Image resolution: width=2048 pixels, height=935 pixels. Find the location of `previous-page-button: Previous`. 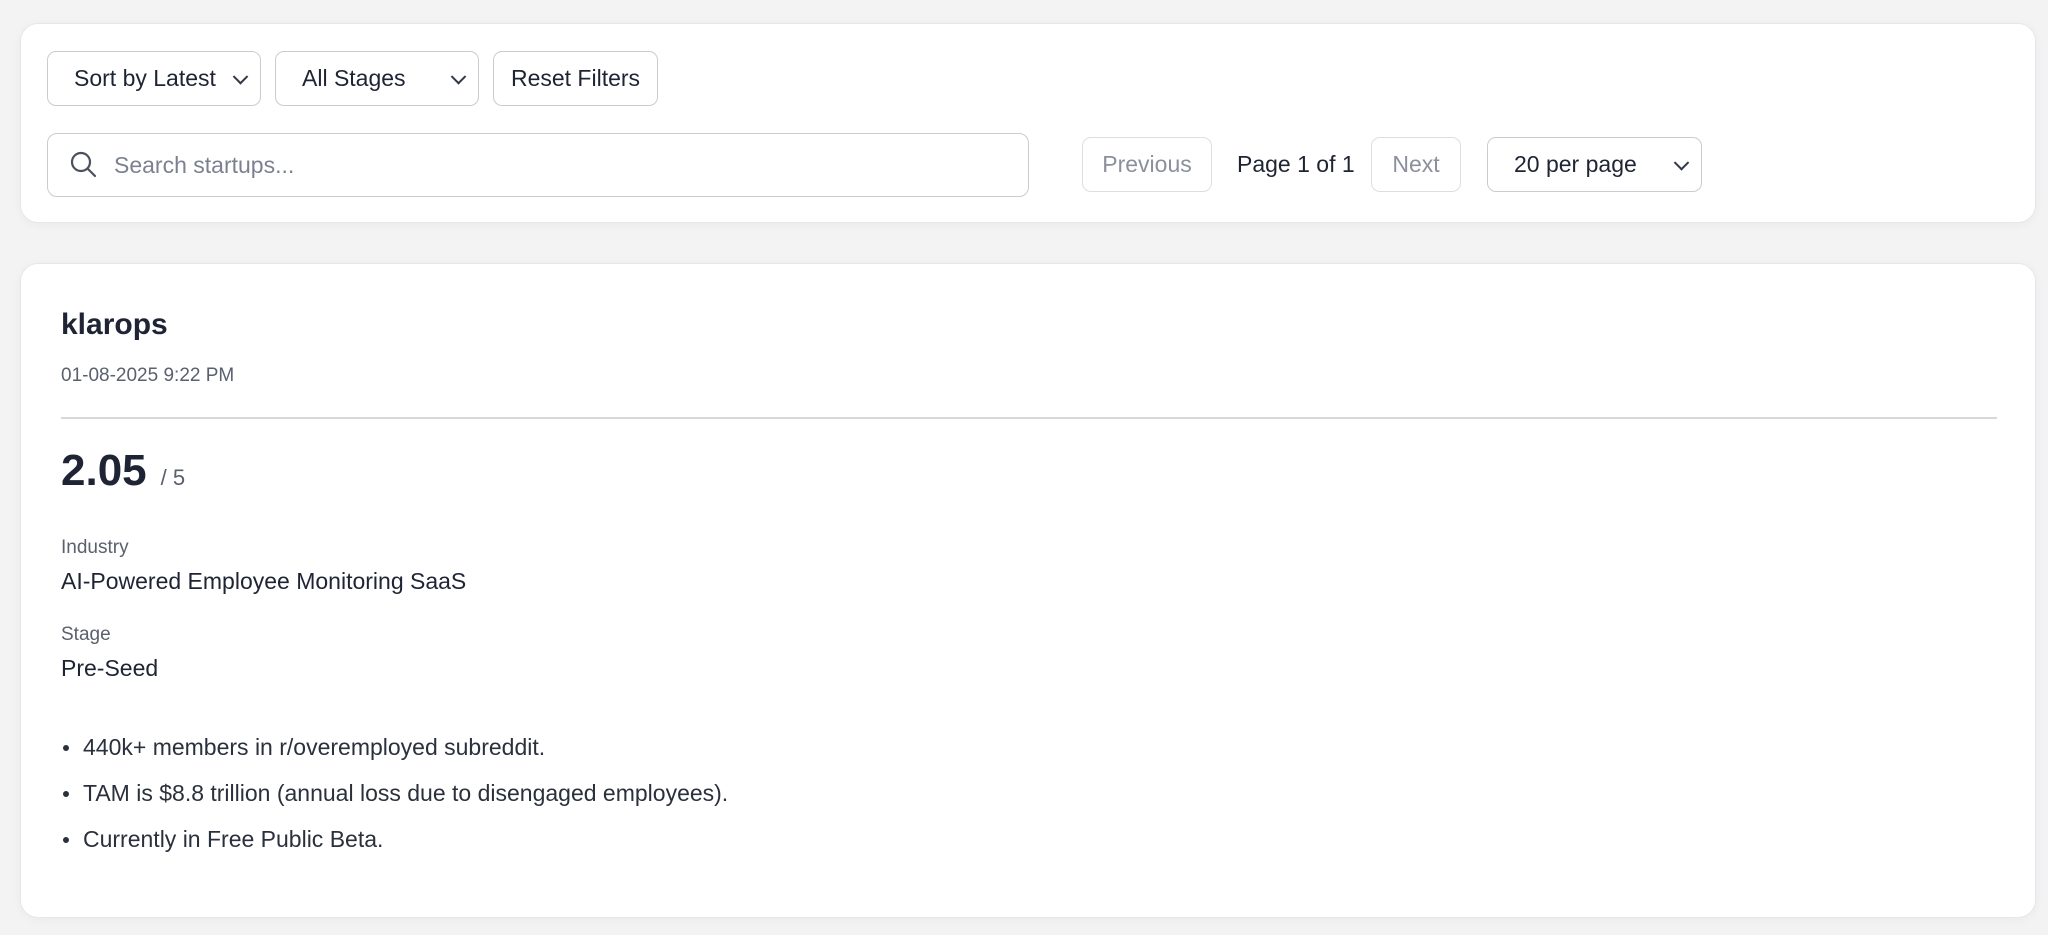

previous-page-button: Previous is located at coordinates (1147, 164).